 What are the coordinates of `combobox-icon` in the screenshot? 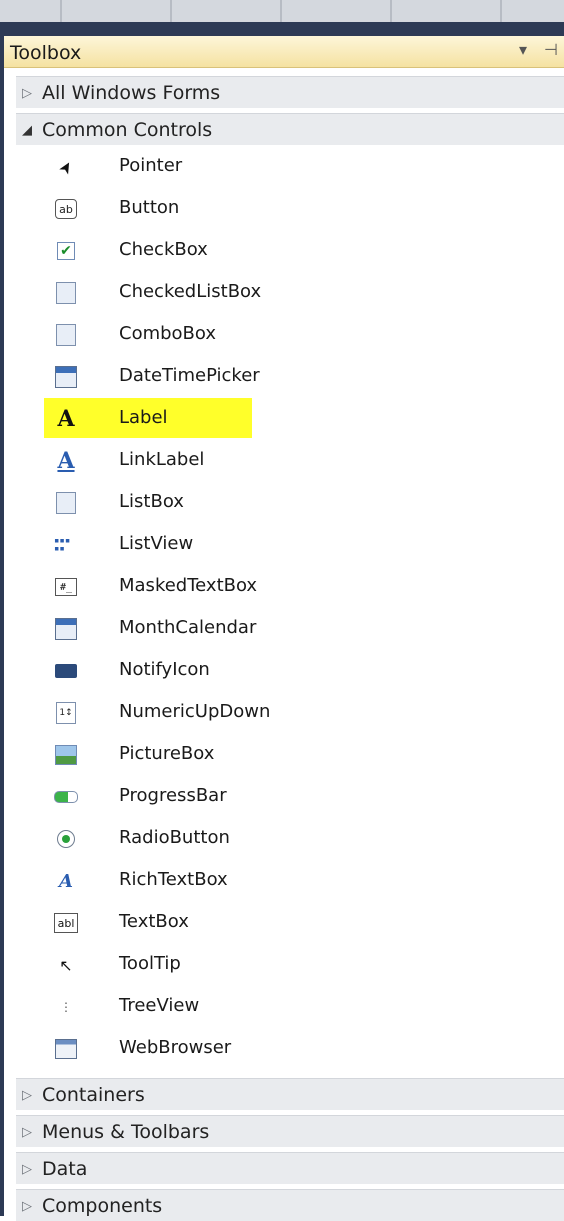 It's located at (66, 335).